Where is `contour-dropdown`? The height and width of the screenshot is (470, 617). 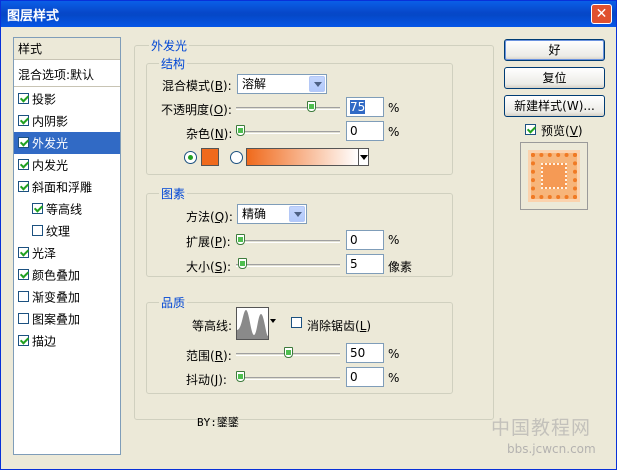 contour-dropdown is located at coordinates (273, 323).